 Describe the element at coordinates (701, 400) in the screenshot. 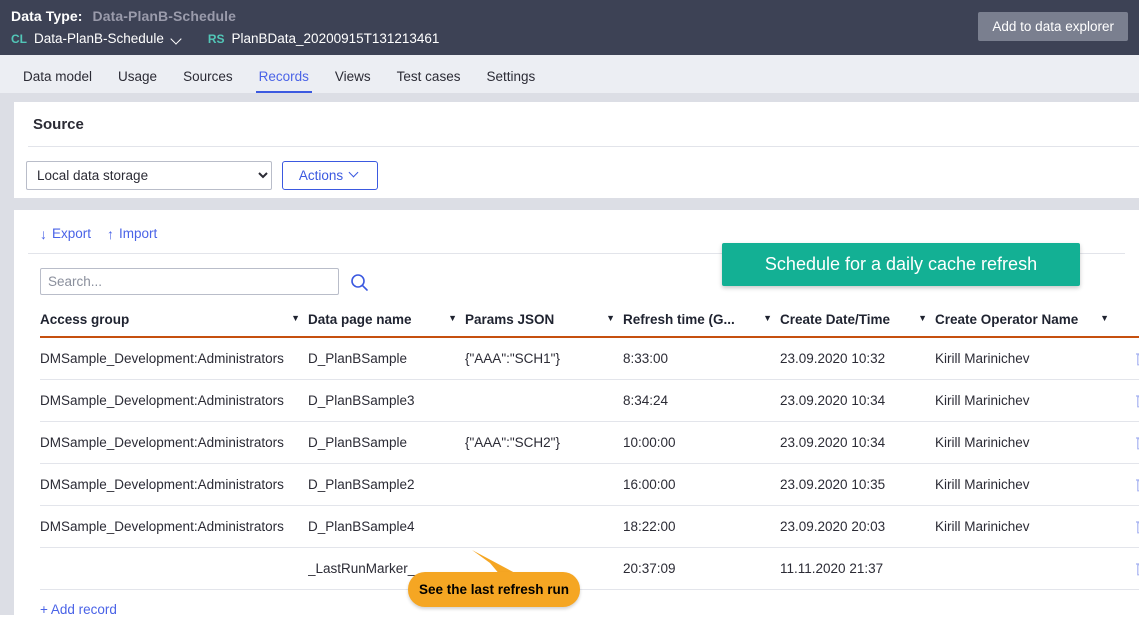

I see `cell-refresh-time: 8:34:24` at that location.